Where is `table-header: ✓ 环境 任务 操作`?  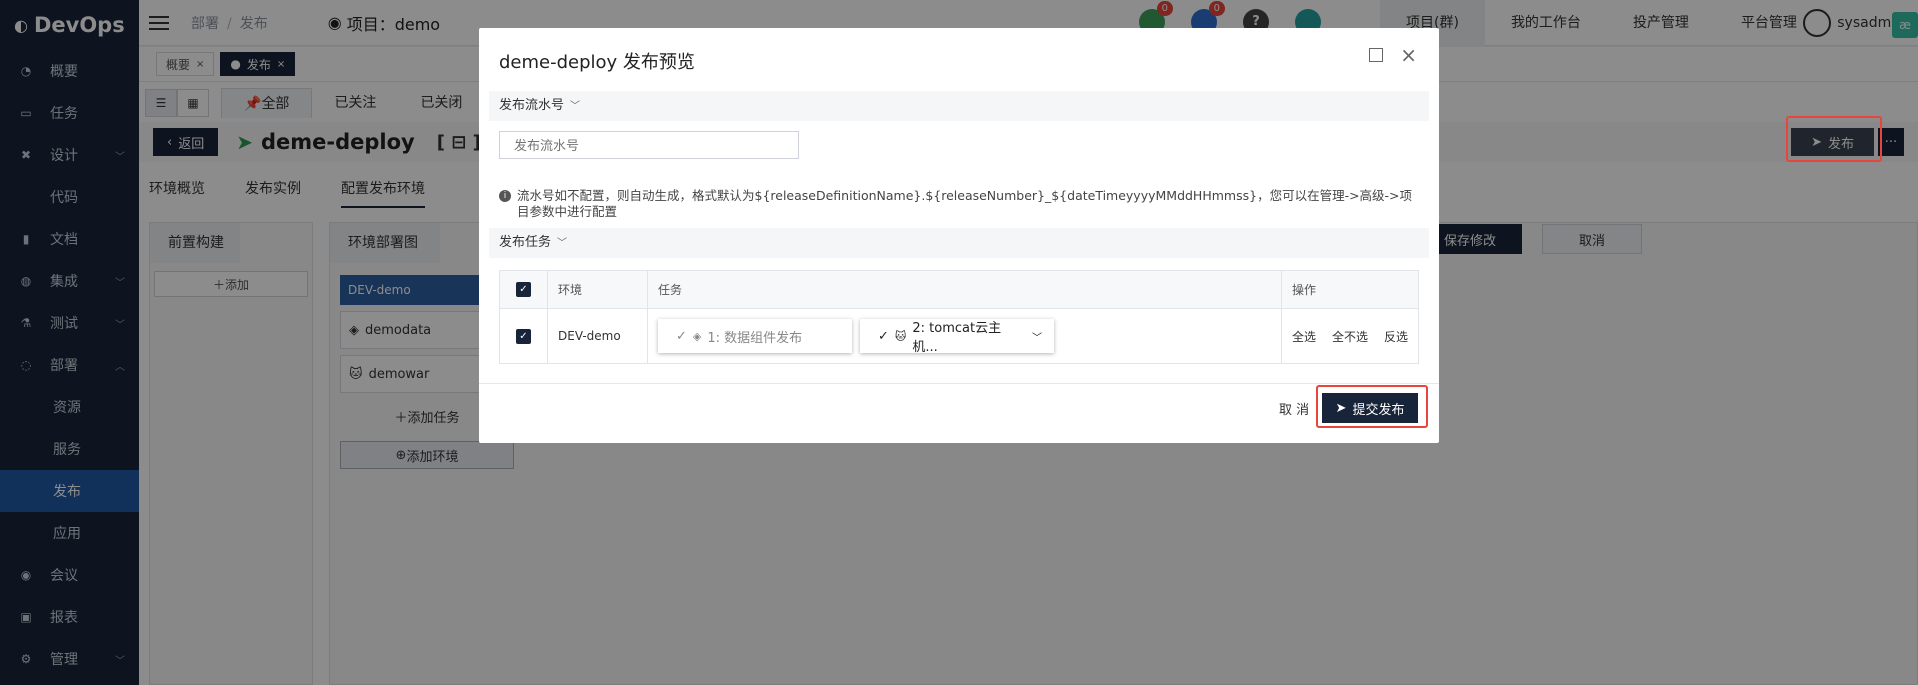
table-header: ✓ 环境 任务 操作 is located at coordinates (959, 289).